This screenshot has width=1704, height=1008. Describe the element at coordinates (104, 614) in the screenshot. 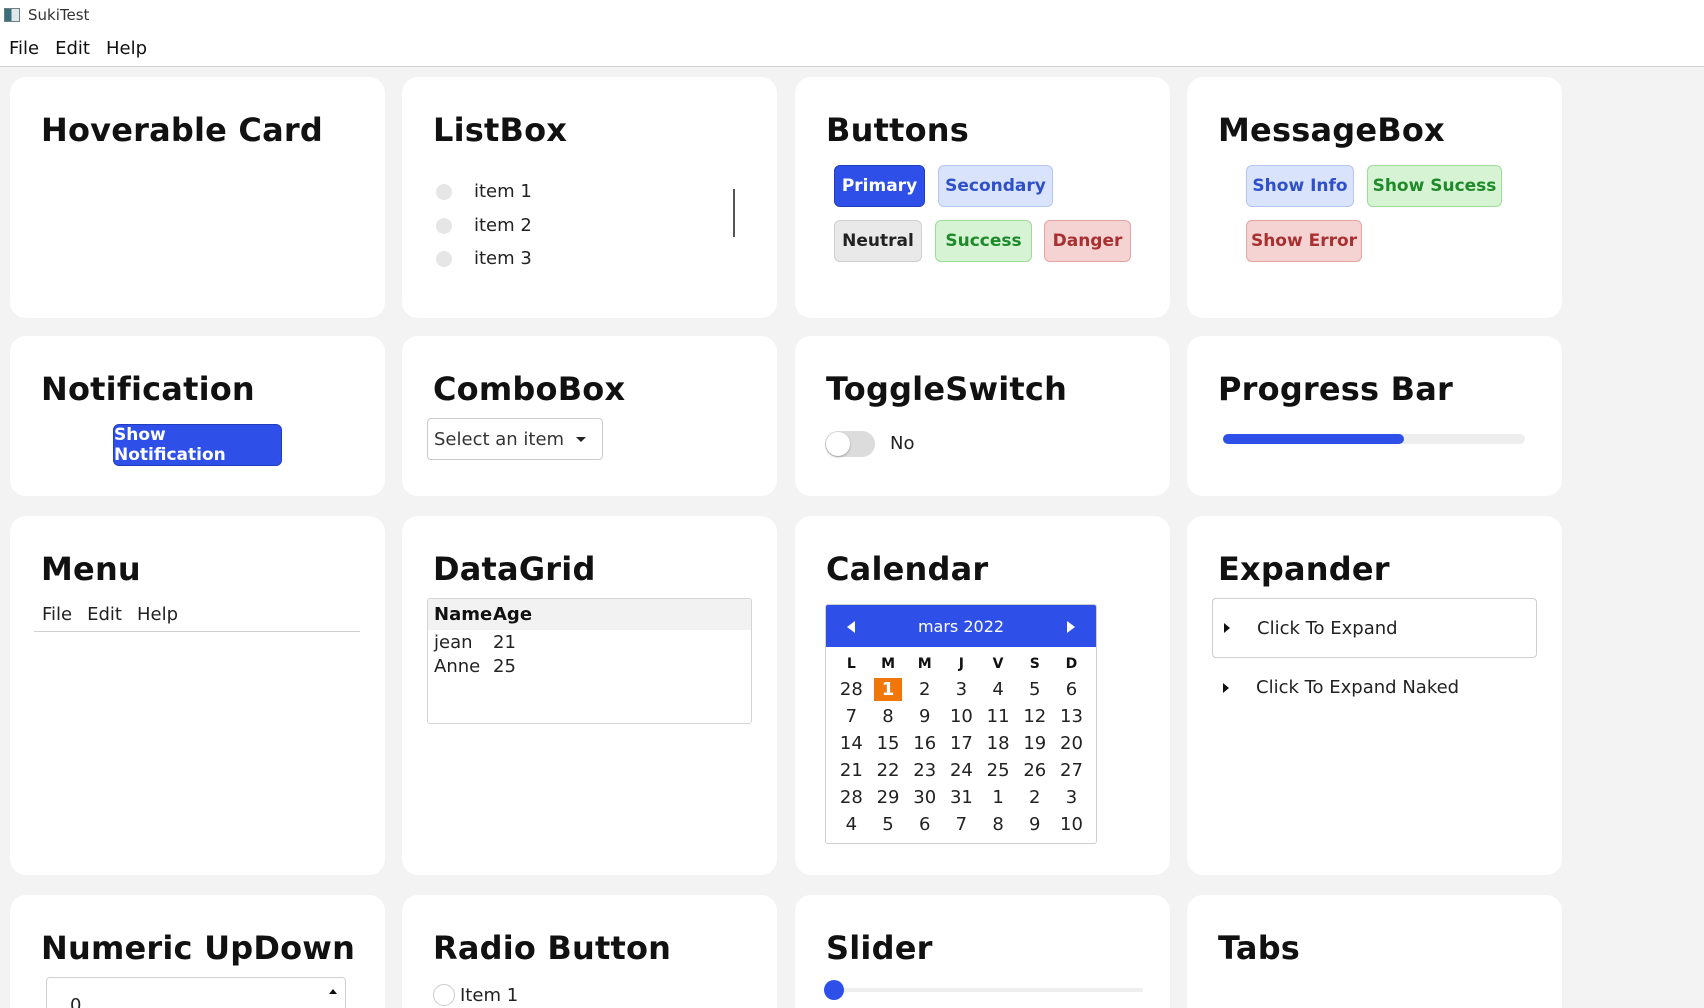

I see `demo-menu-edit: Edit` at that location.